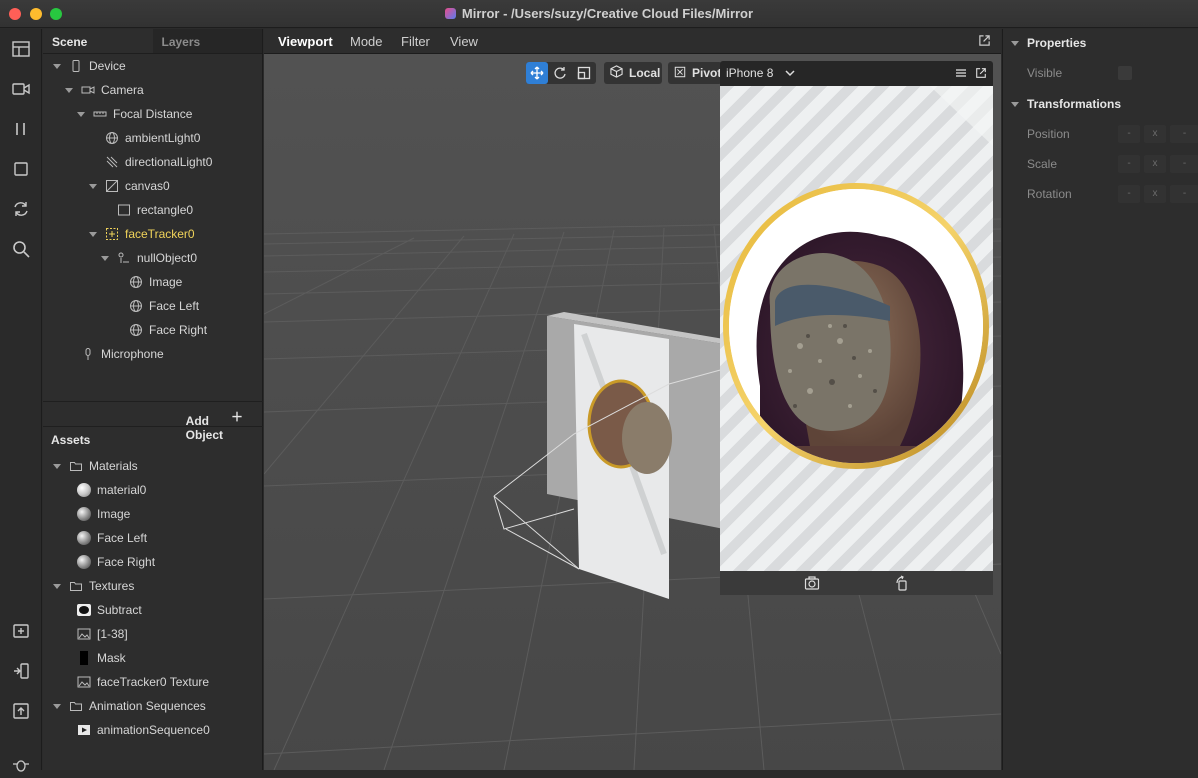 This screenshot has height=778, width=1198. What do you see at coordinates (450, 13) in the screenshot?
I see `app-logo-icon` at bounding box center [450, 13].